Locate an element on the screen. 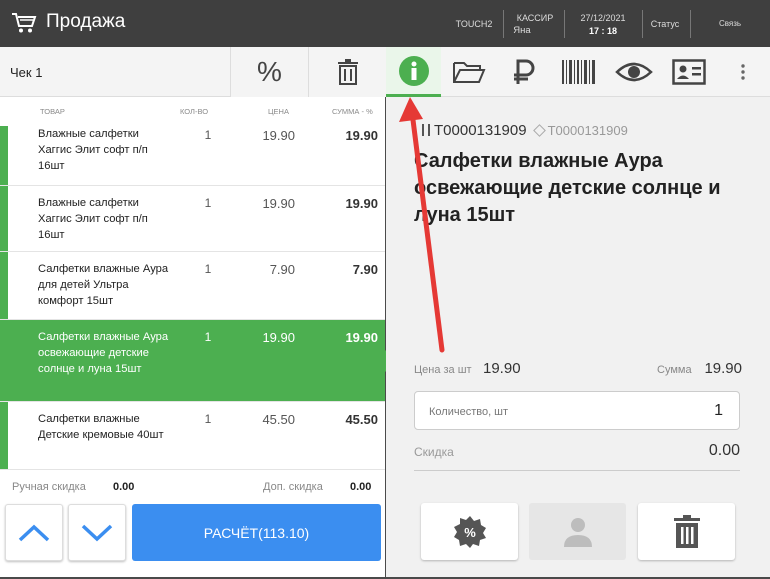 The image size is (770, 579). barcode-tab is located at coordinates (578, 72).